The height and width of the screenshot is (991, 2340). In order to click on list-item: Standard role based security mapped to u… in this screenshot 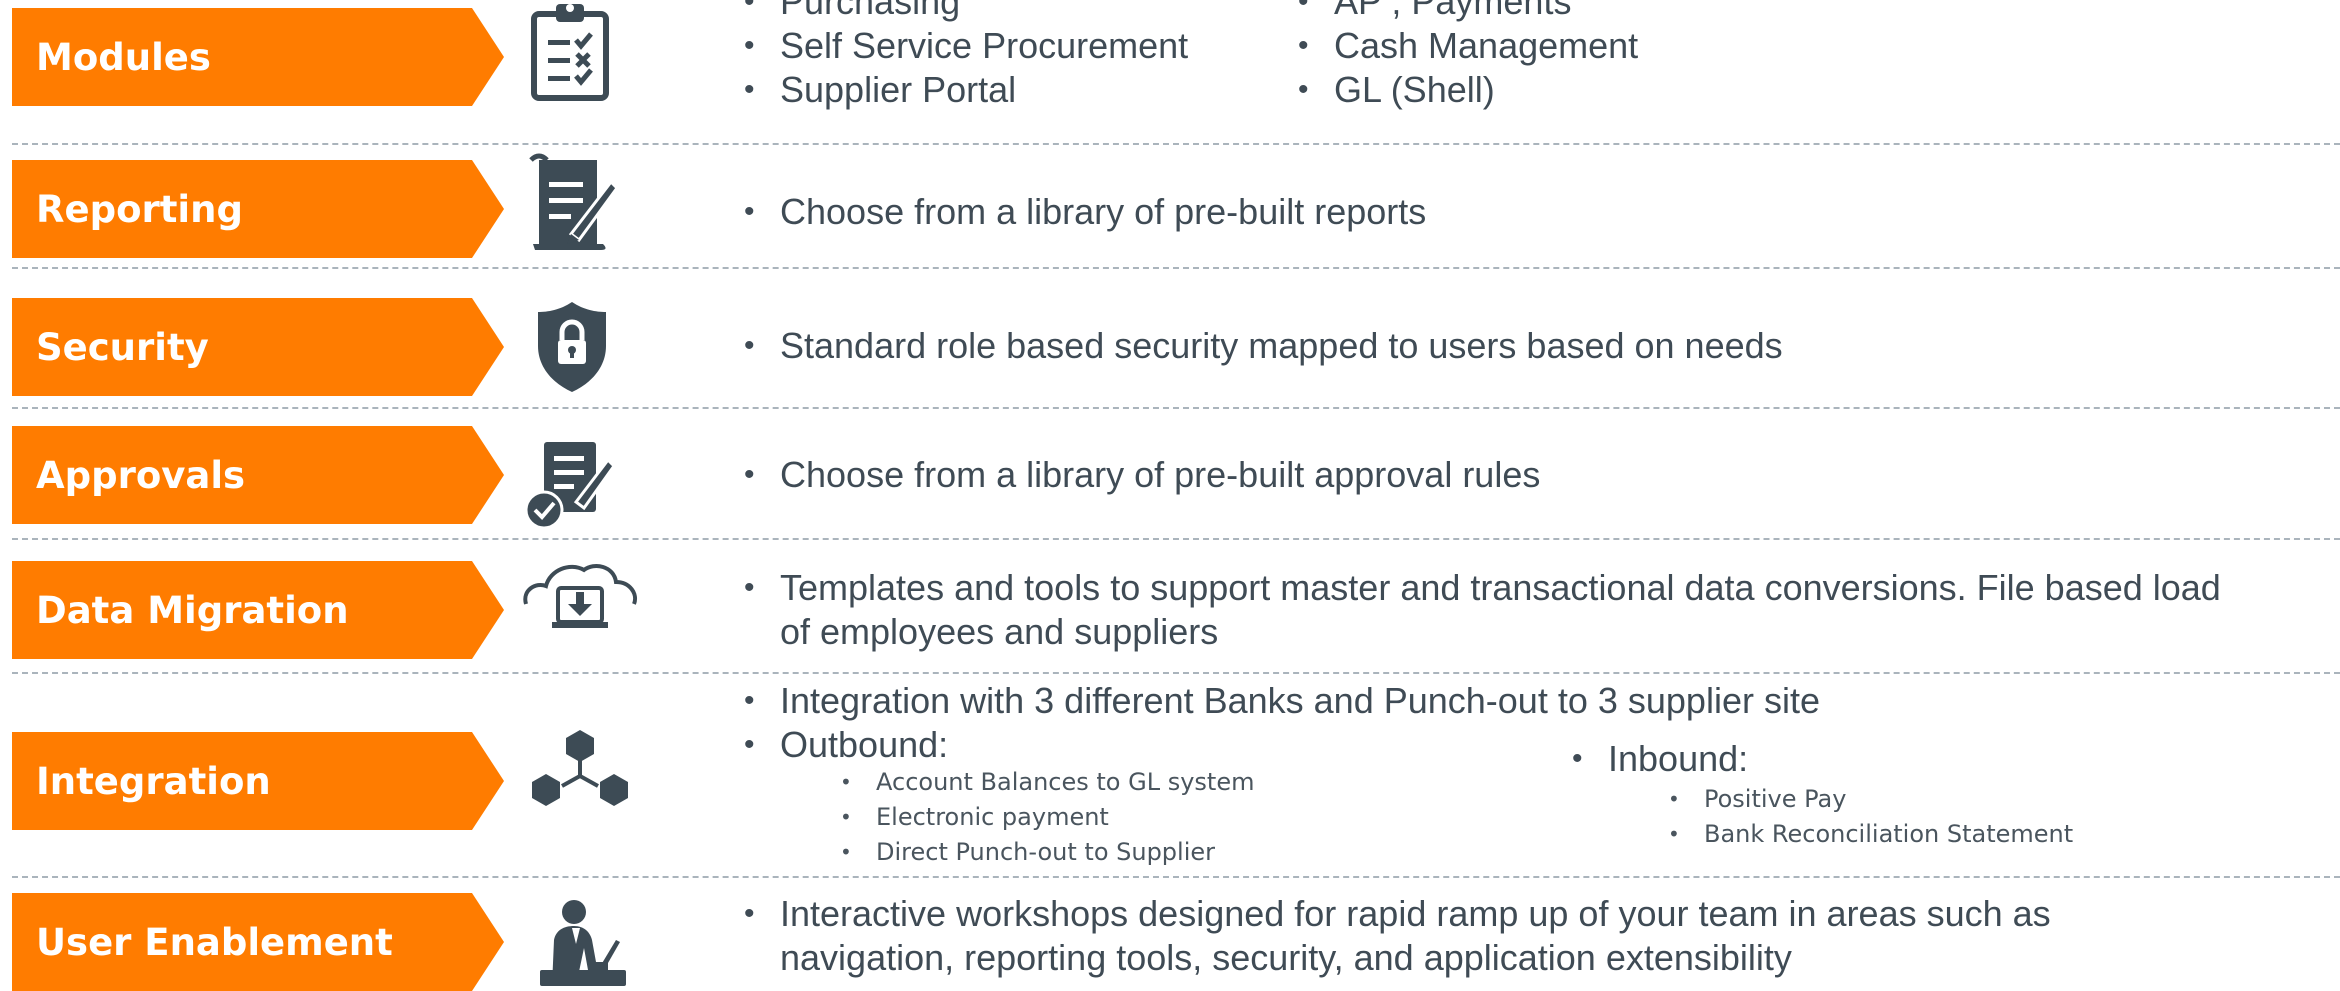, I will do `click(1263, 346)`.